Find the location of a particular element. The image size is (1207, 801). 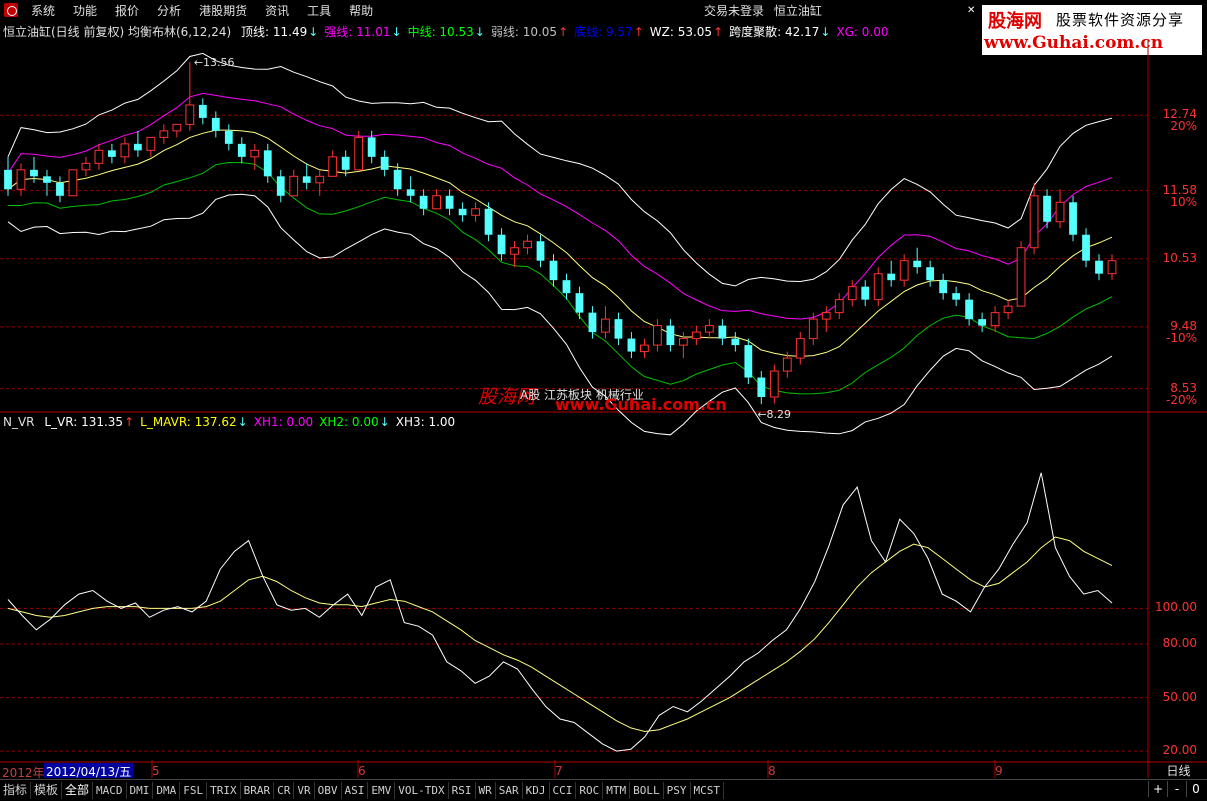

sub-indicator: XH1: 0.00 is located at coordinates (283, 422).